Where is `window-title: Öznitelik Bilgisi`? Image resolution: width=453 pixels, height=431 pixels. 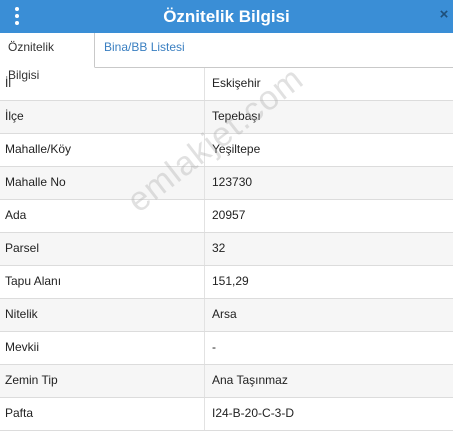
window-title: Öznitelik Bilgisi is located at coordinates (226, 16).